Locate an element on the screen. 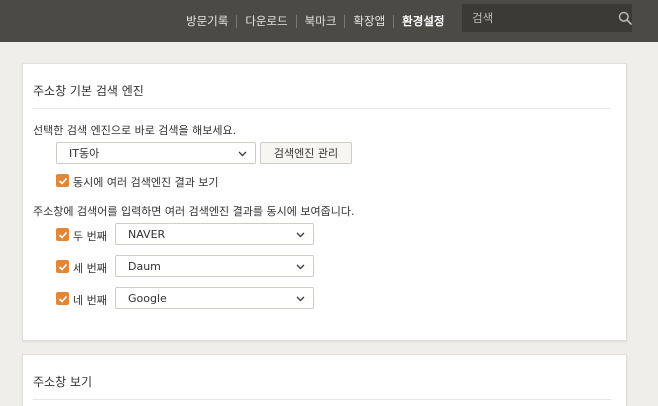  nav-bookmarks: 북마크 is located at coordinates (321, 21).